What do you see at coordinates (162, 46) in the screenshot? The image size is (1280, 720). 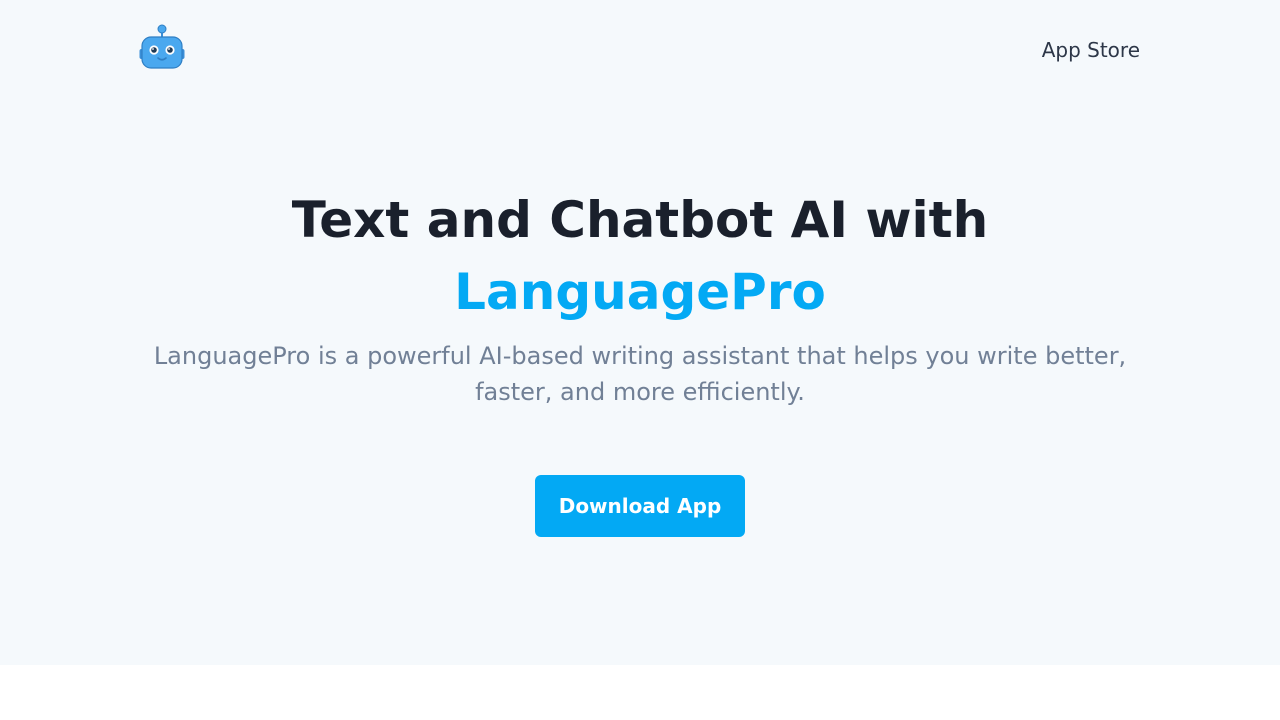 I see `robot-icon` at bounding box center [162, 46].